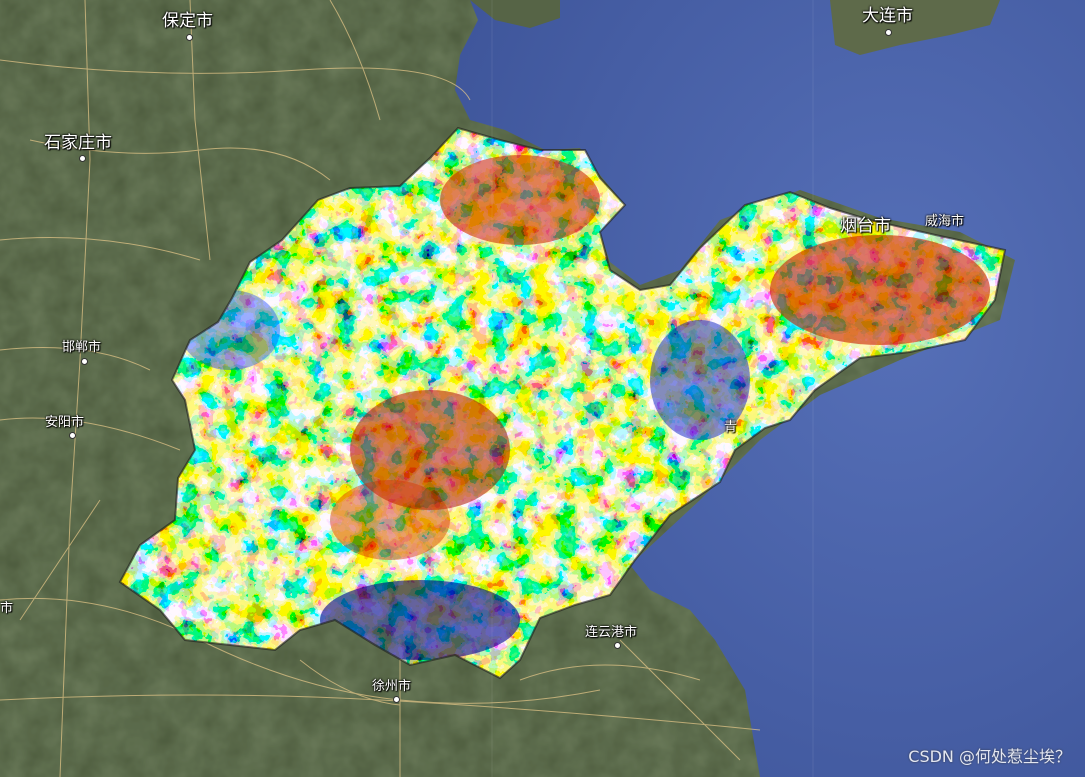  What do you see at coordinates (944, 221) in the screenshot?
I see `city-label-weihai: 威海市` at bounding box center [944, 221].